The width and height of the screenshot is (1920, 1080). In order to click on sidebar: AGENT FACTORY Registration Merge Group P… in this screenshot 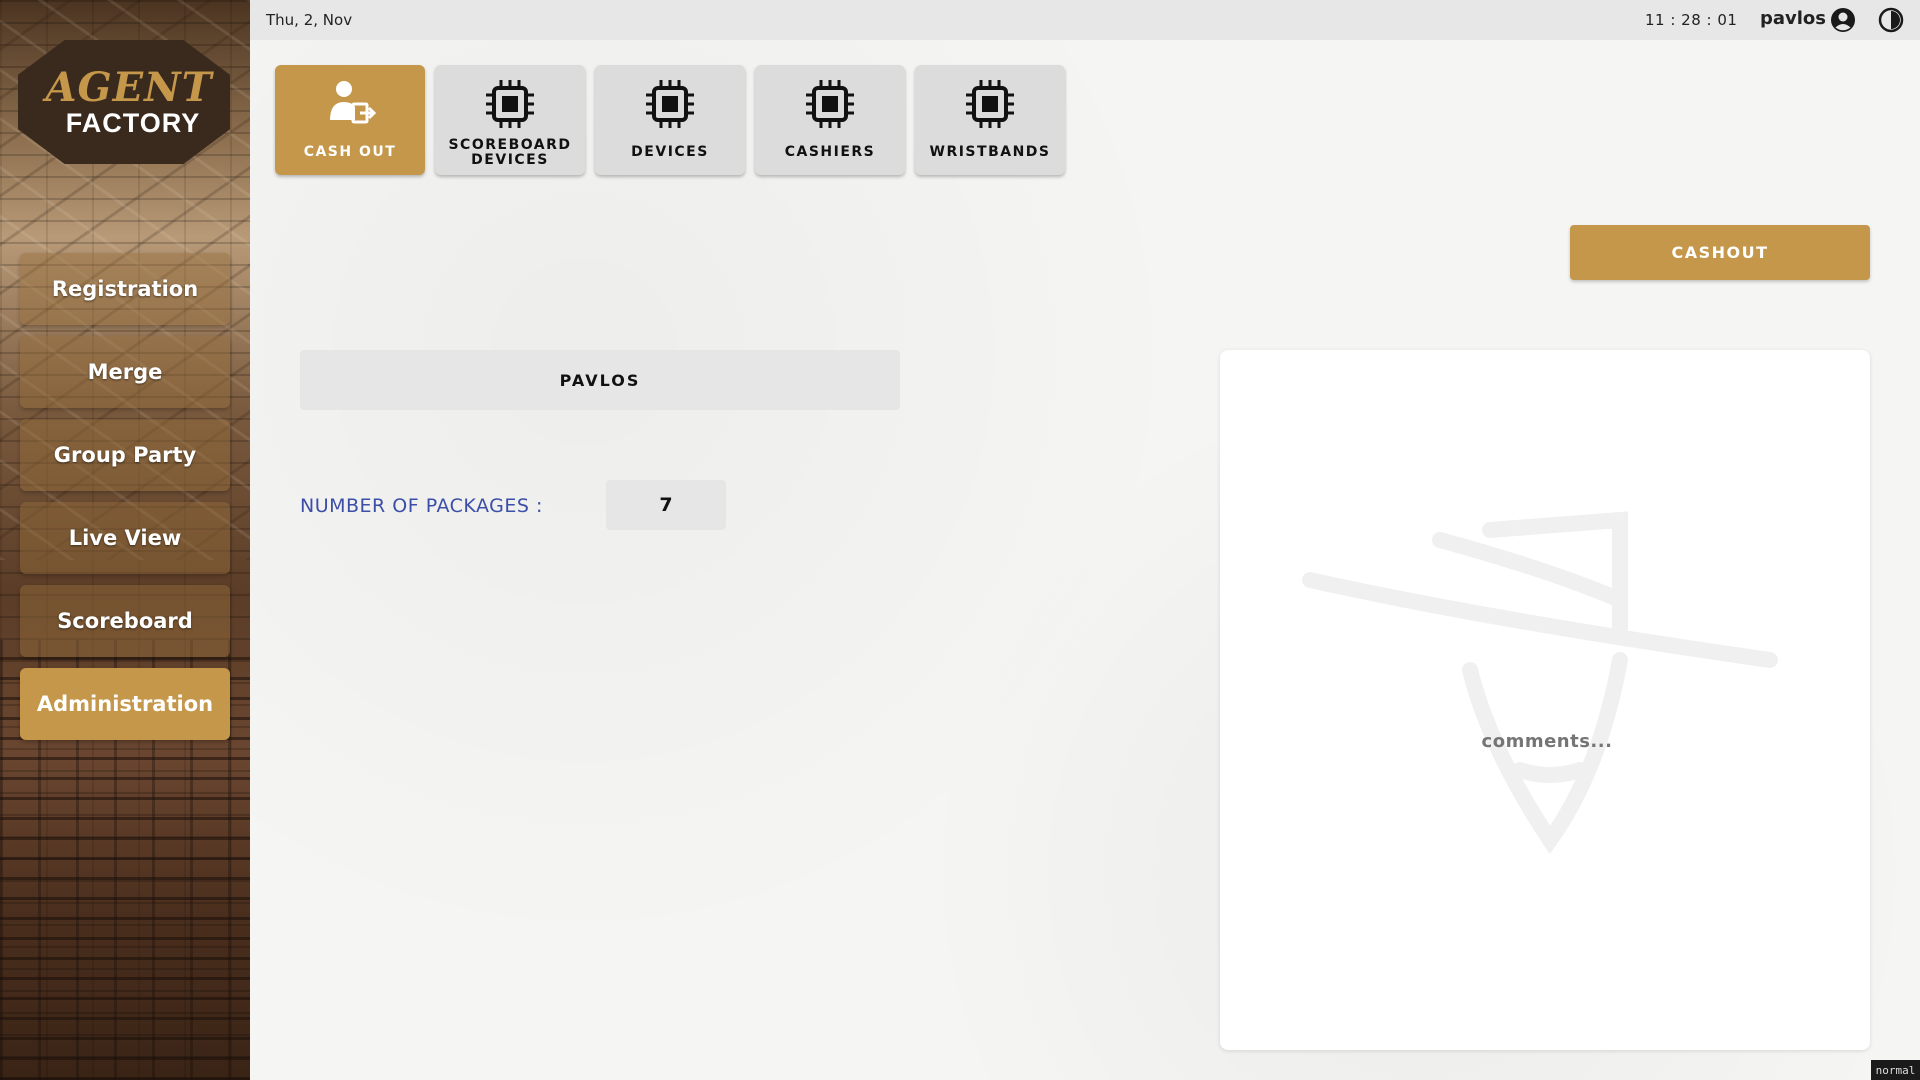, I will do `click(125, 540)`.